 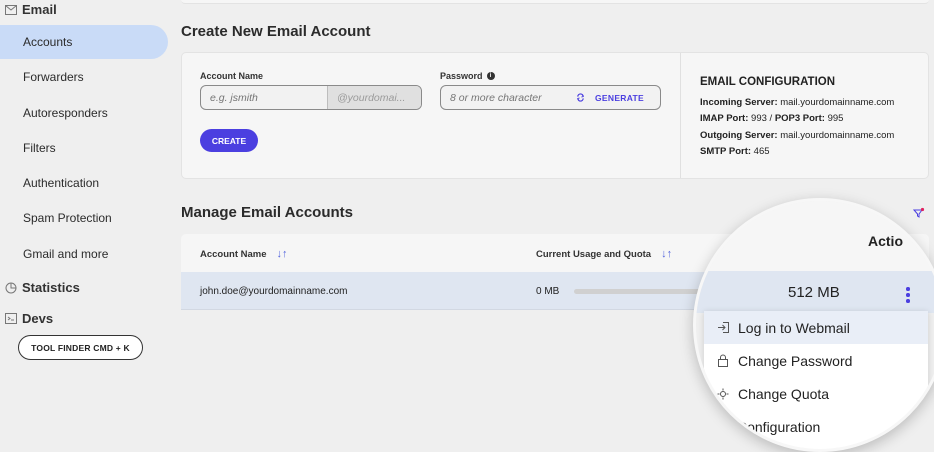 I want to click on smtp-port-value: 465, so click(x=761, y=151).